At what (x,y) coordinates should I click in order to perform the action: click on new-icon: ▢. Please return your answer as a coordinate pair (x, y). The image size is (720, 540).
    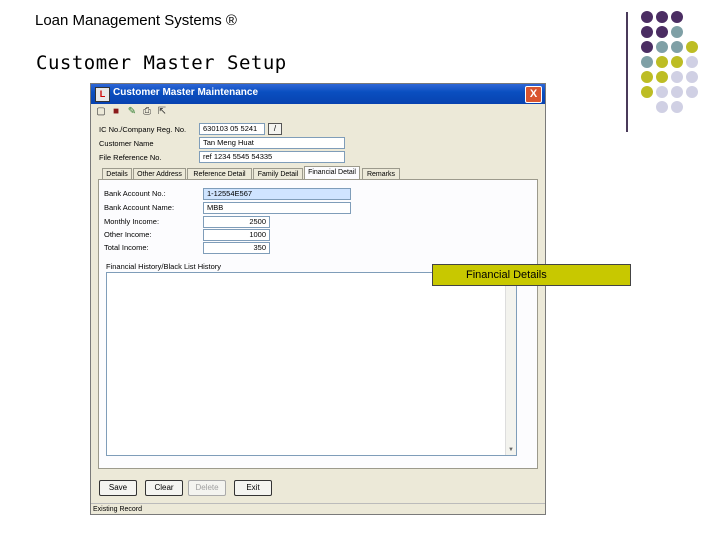
    Looking at the image, I should click on (101, 112).